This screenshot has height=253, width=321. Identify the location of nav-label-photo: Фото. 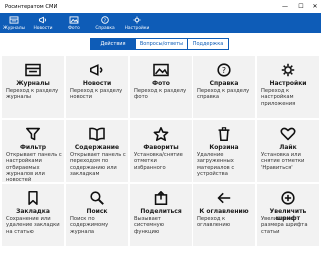
(74, 28).